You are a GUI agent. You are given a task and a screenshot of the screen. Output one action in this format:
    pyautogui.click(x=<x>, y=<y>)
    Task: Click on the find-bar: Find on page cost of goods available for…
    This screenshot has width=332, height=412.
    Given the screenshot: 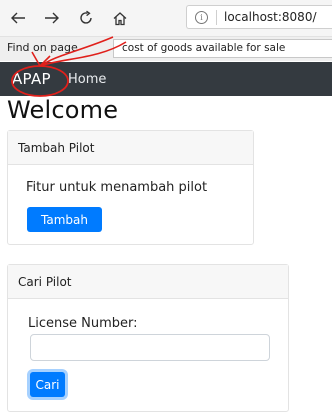 What is the action you would take?
    pyautogui.click(x=166, y=49)
    